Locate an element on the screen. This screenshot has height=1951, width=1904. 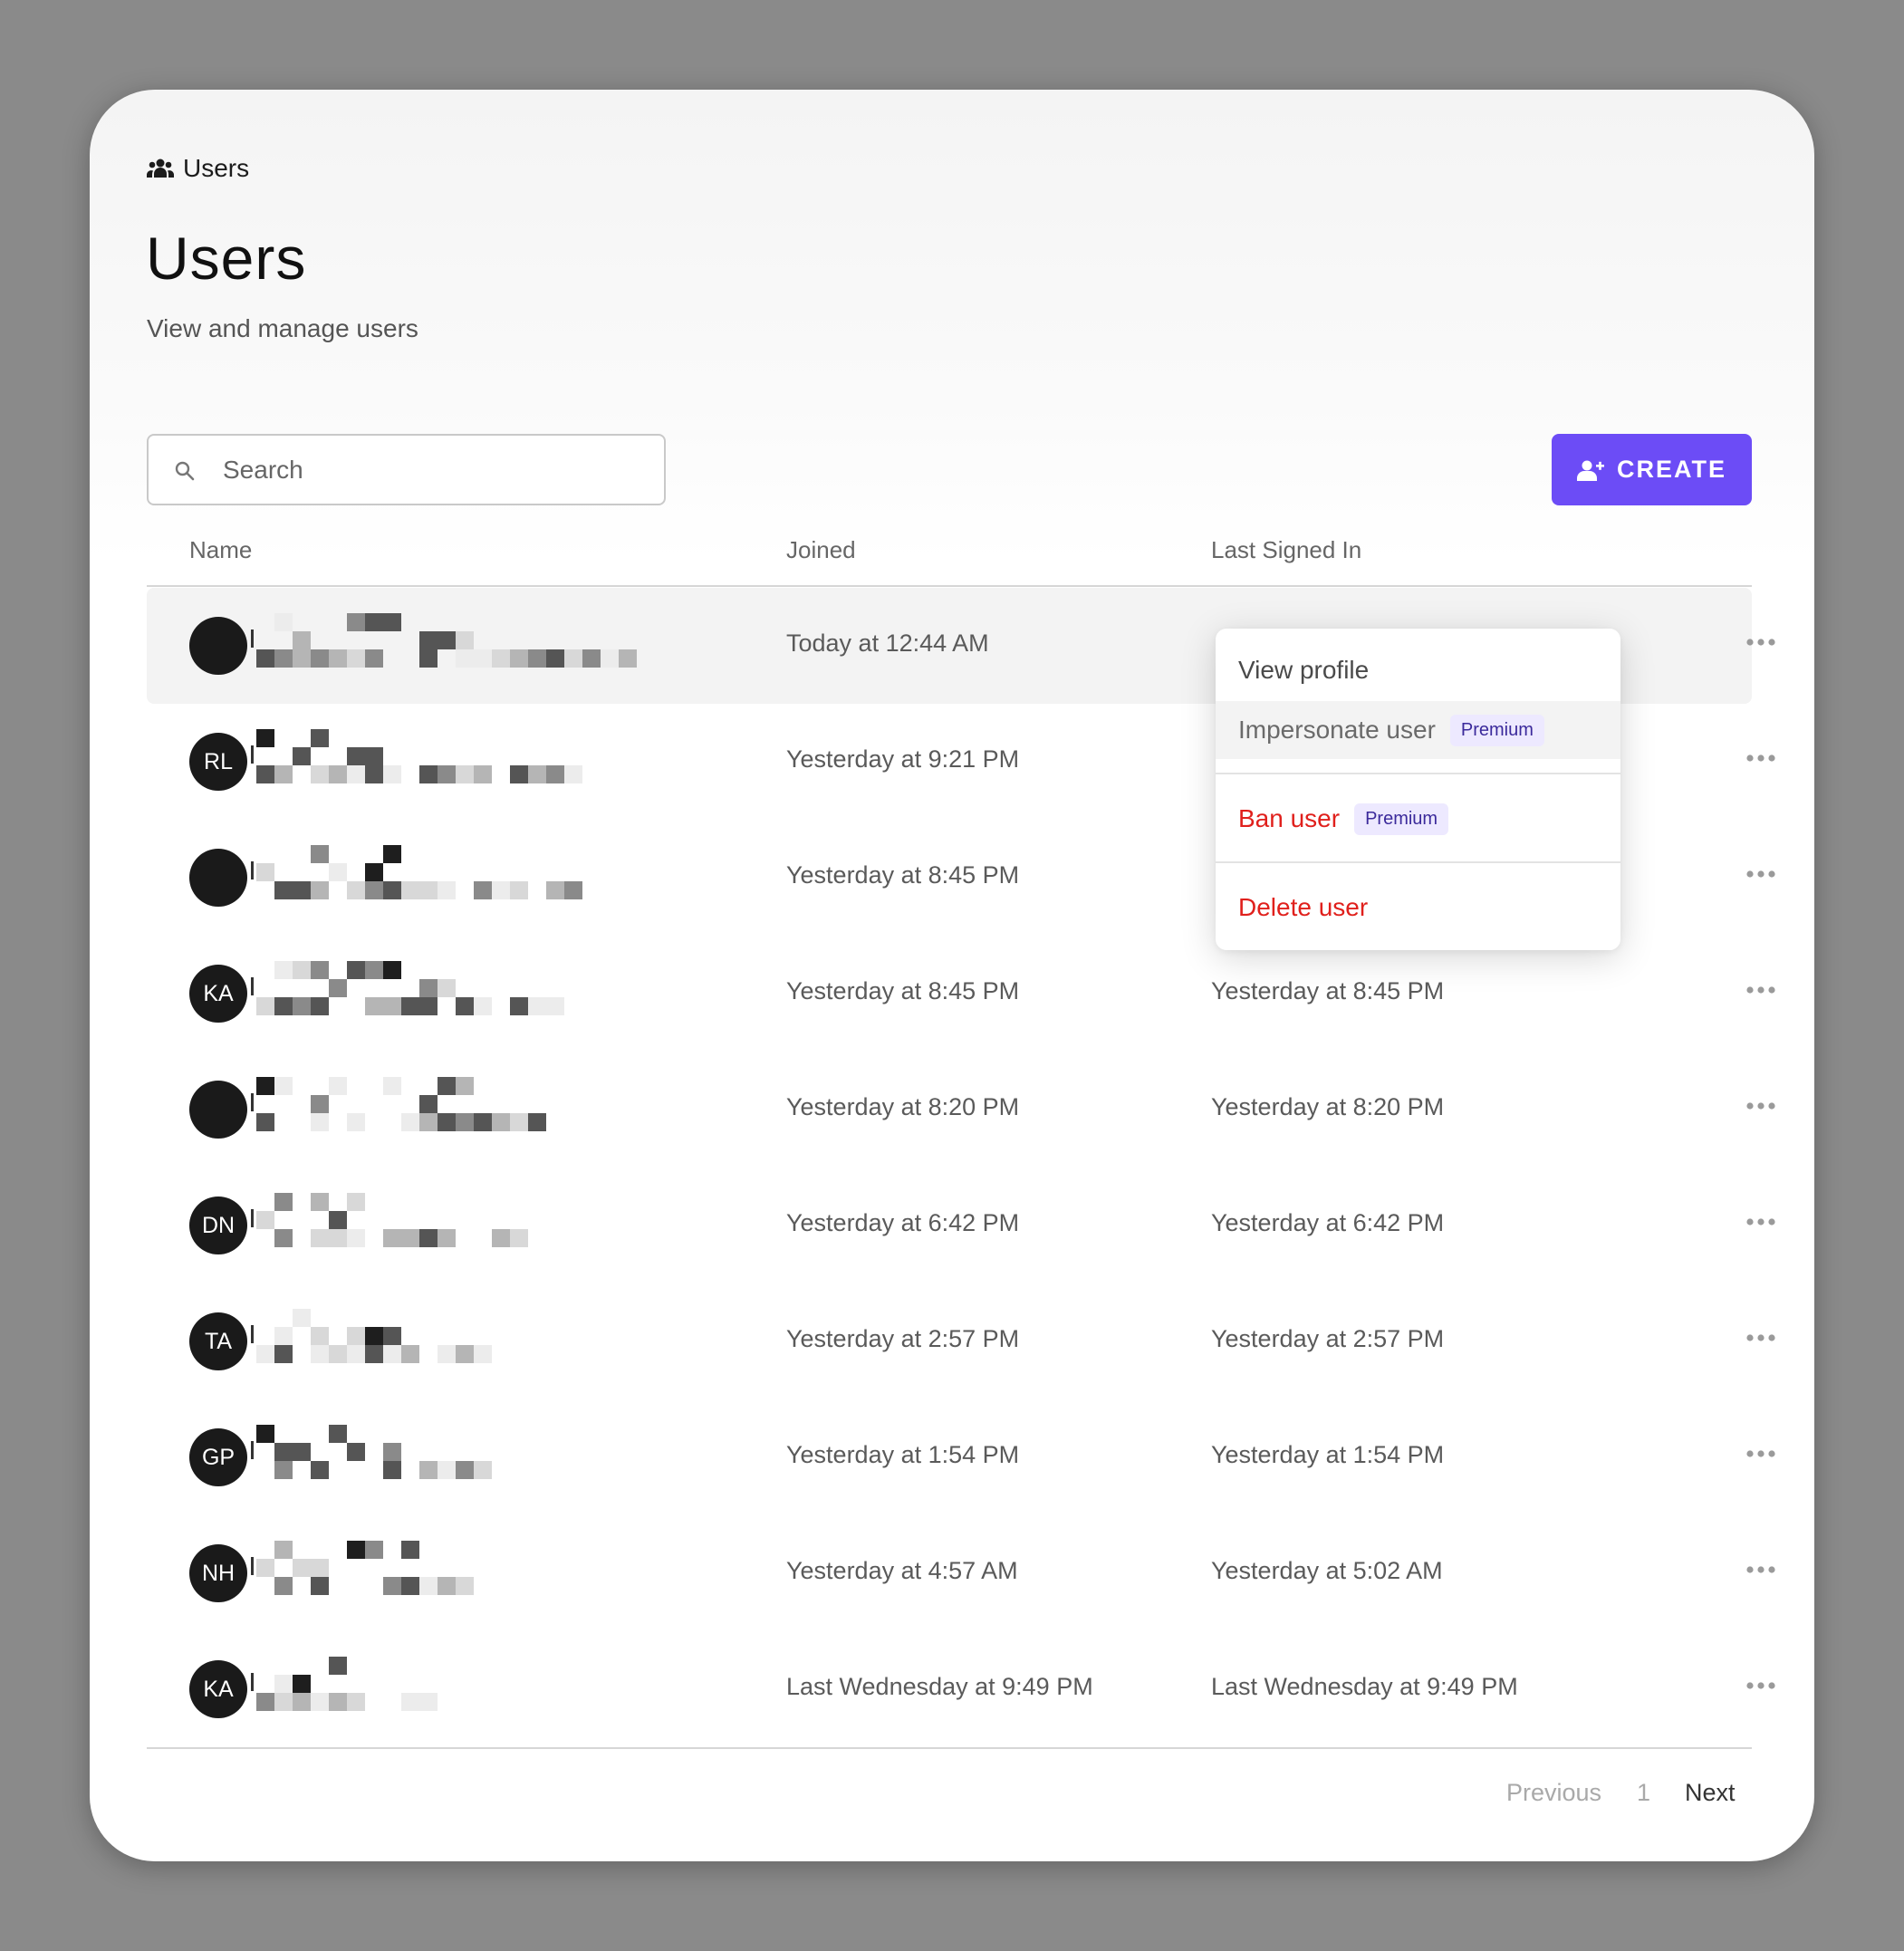
joined-cell: Yesterday at 2:57 PM is located at coordinates (903, 1338).